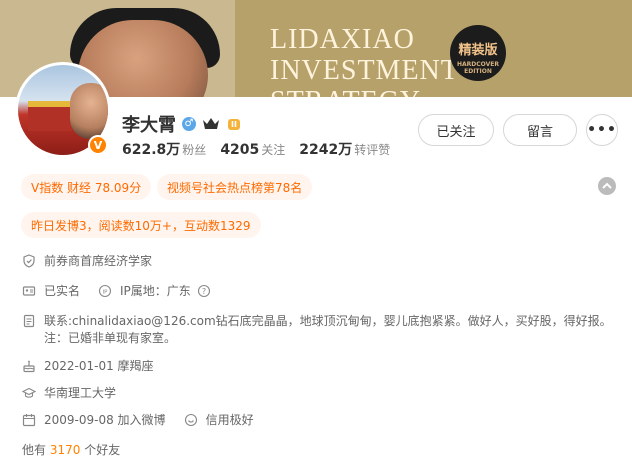 This screenshot has height=458, width=632. What do you see at coordinates (212, 124) in the screenshot?
I see `crown-icon` at bounding box center [212, 124].